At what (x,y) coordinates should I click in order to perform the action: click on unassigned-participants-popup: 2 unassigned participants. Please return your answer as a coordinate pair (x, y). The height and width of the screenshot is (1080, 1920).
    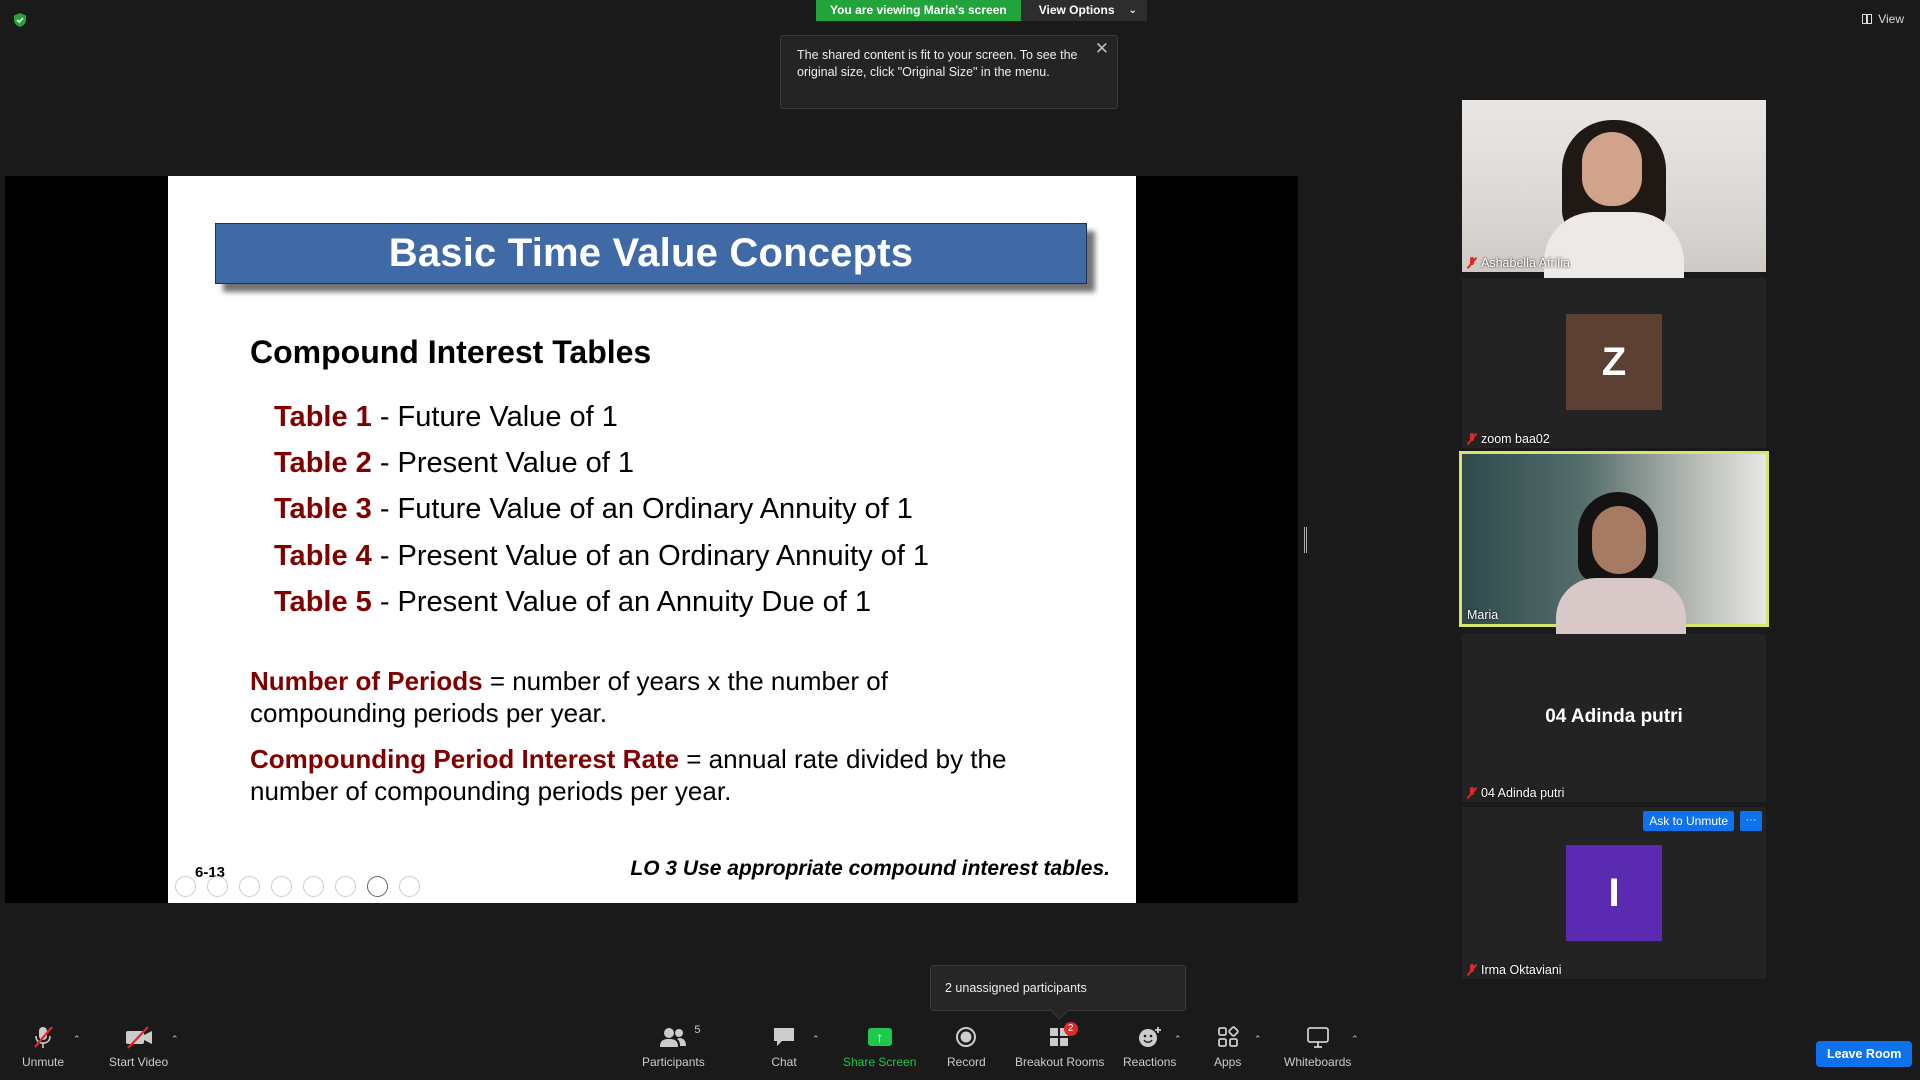
    Looking at the image, I should click on (1058, 988).